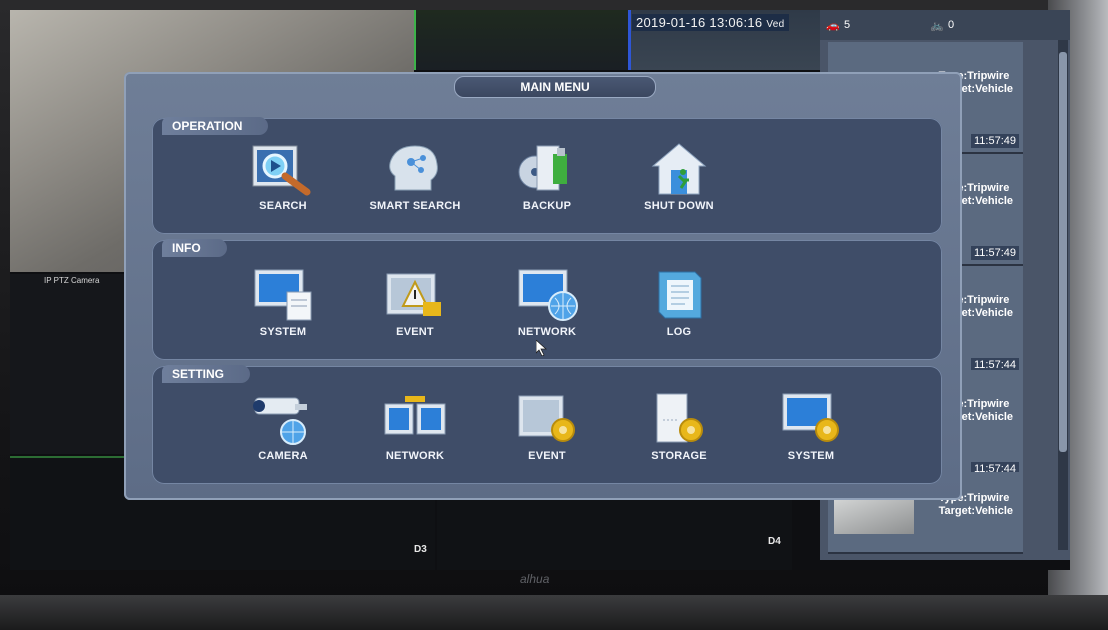  I want to click on main-menu-title: MAIN MENU, so click(555, 87).